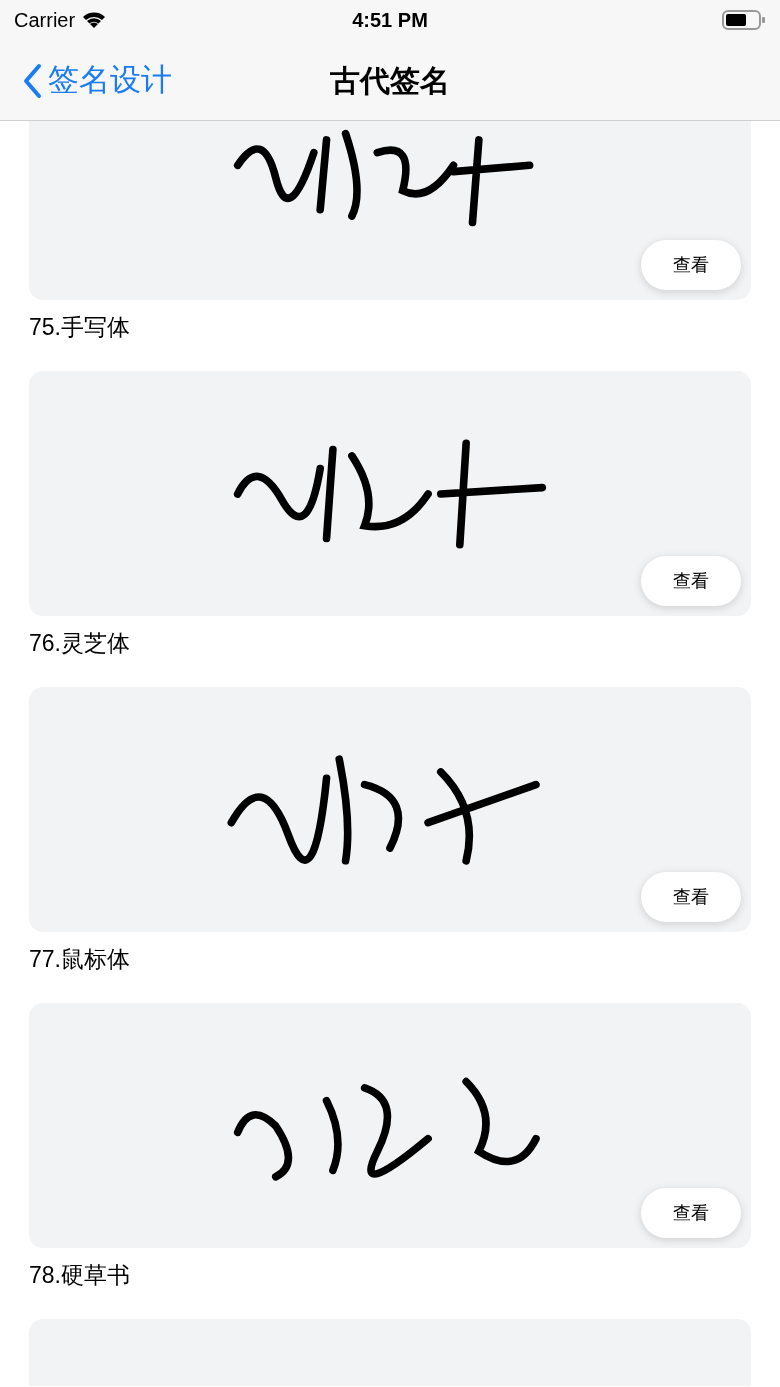  What do you see at coordinates (744, 20) in the screenshot?
I see `battery-icon` at bounding box center [744, 20].